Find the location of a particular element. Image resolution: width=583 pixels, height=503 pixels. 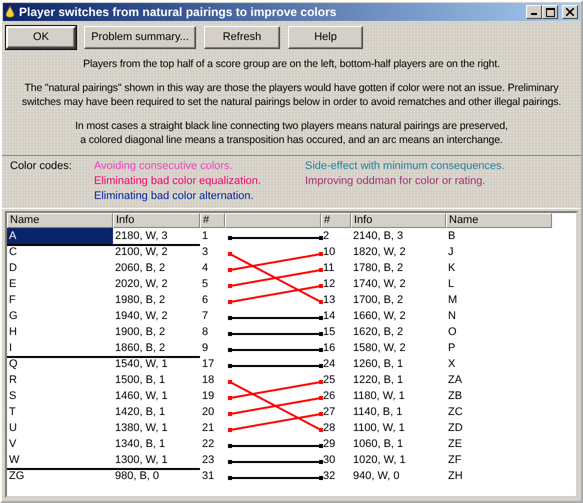

table-cell: I is located at coordinates (60, 349).